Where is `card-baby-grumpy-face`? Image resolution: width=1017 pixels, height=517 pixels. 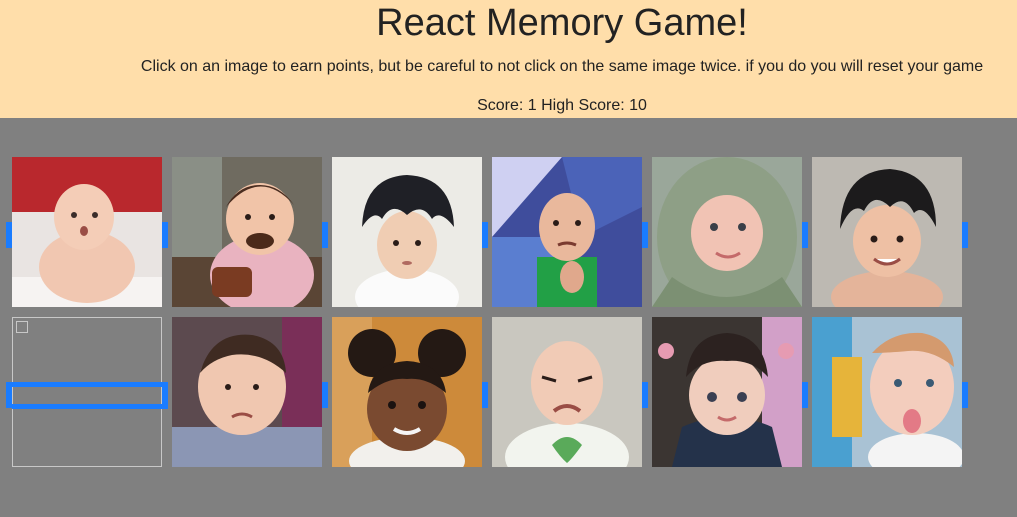
card-baby-grumpy-face is located at coordinates (247, 392).